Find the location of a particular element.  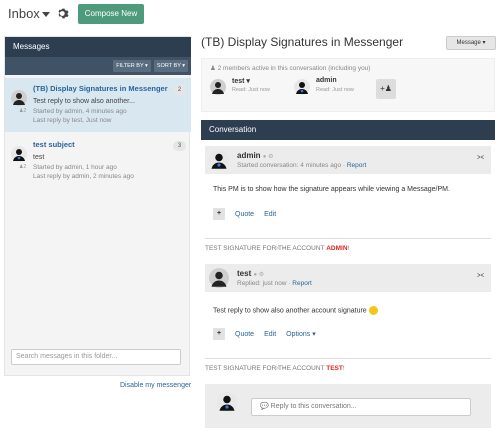

conversation-title-link: (TB) Display Signatures in Messenger is located at coordinates (100, 88).